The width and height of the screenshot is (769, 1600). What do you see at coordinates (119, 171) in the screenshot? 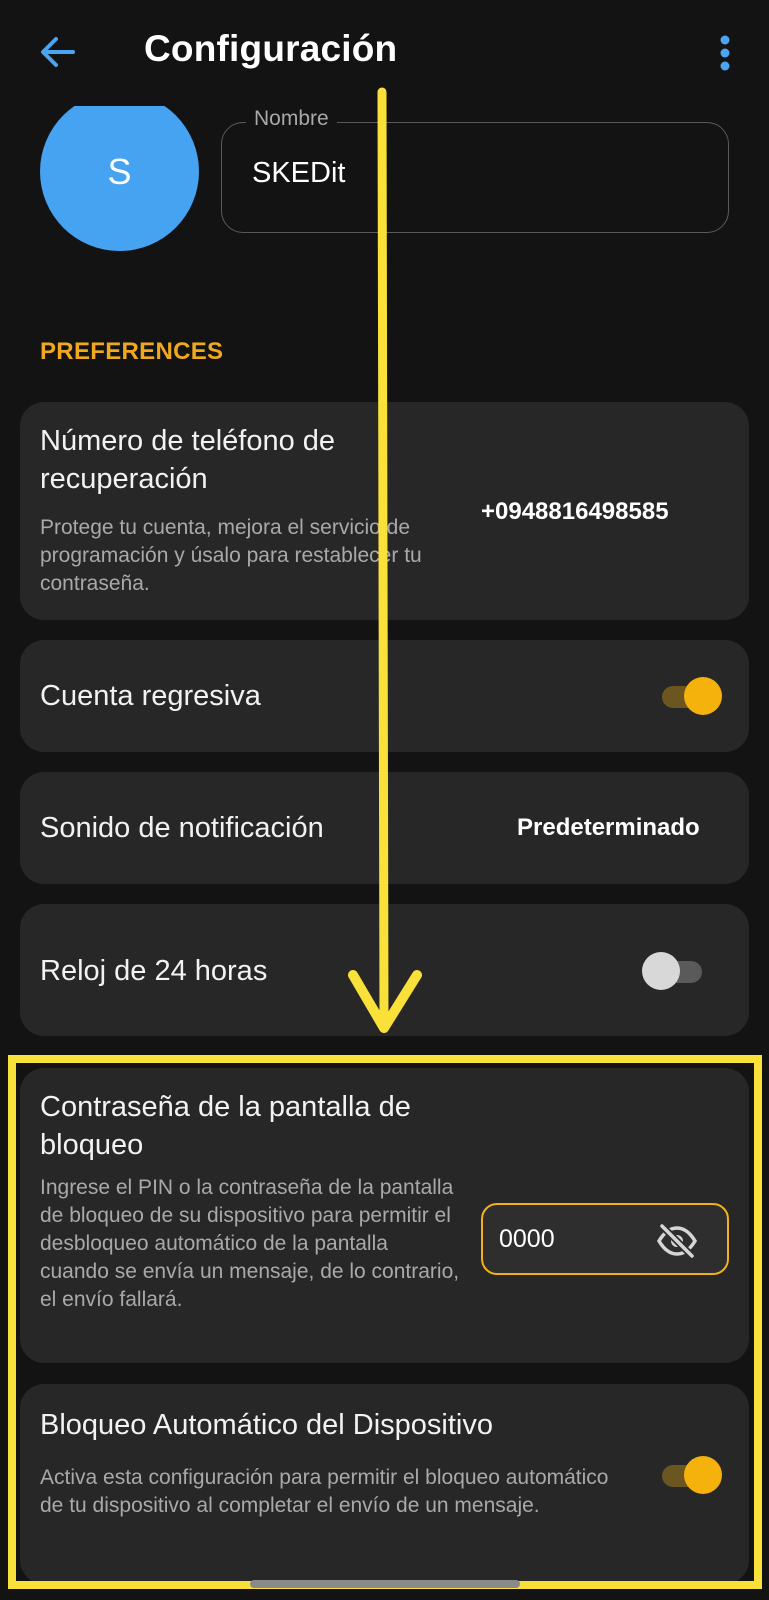
I see `avatar-initial: S` at bounding box center [119, 171].